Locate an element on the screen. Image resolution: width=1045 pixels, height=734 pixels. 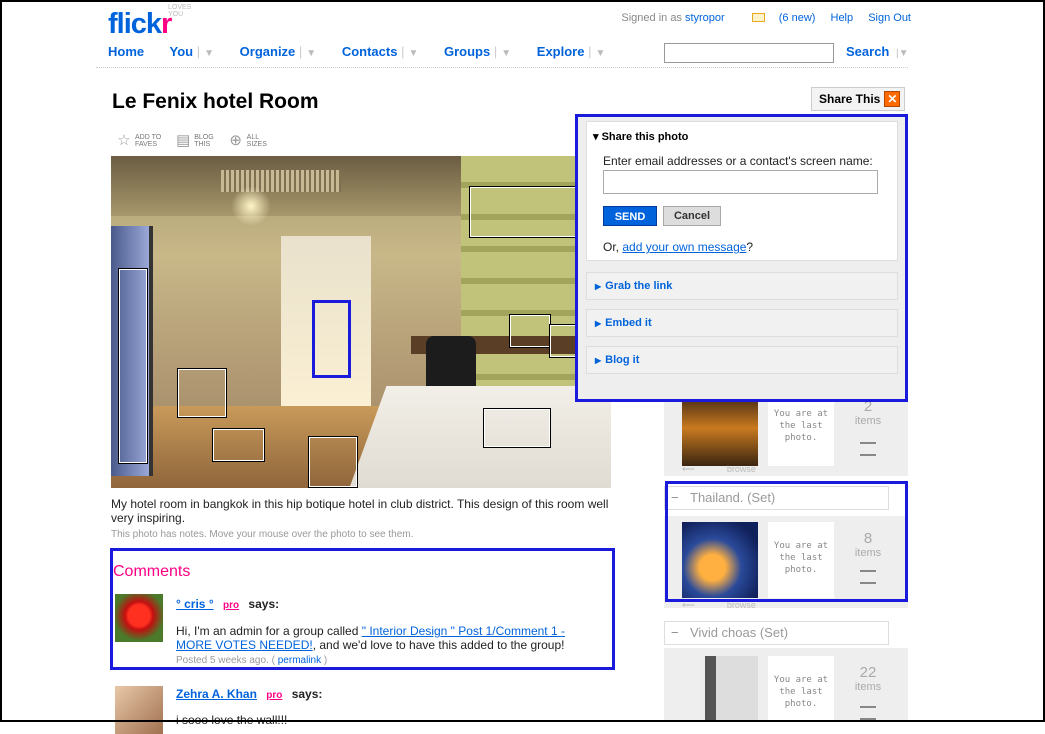
tool-label: BLOG THIS is located at coordinates (203, 141).